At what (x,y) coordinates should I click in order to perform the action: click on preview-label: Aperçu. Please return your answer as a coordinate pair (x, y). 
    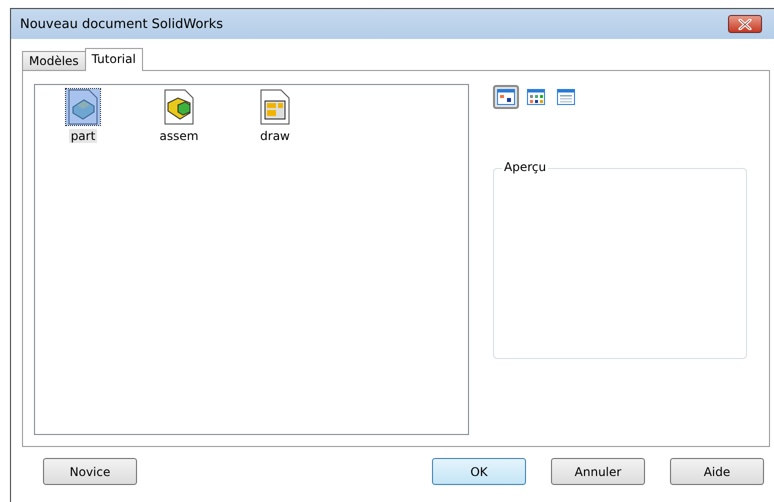
    Looking at the image, I should click on (525, 167).